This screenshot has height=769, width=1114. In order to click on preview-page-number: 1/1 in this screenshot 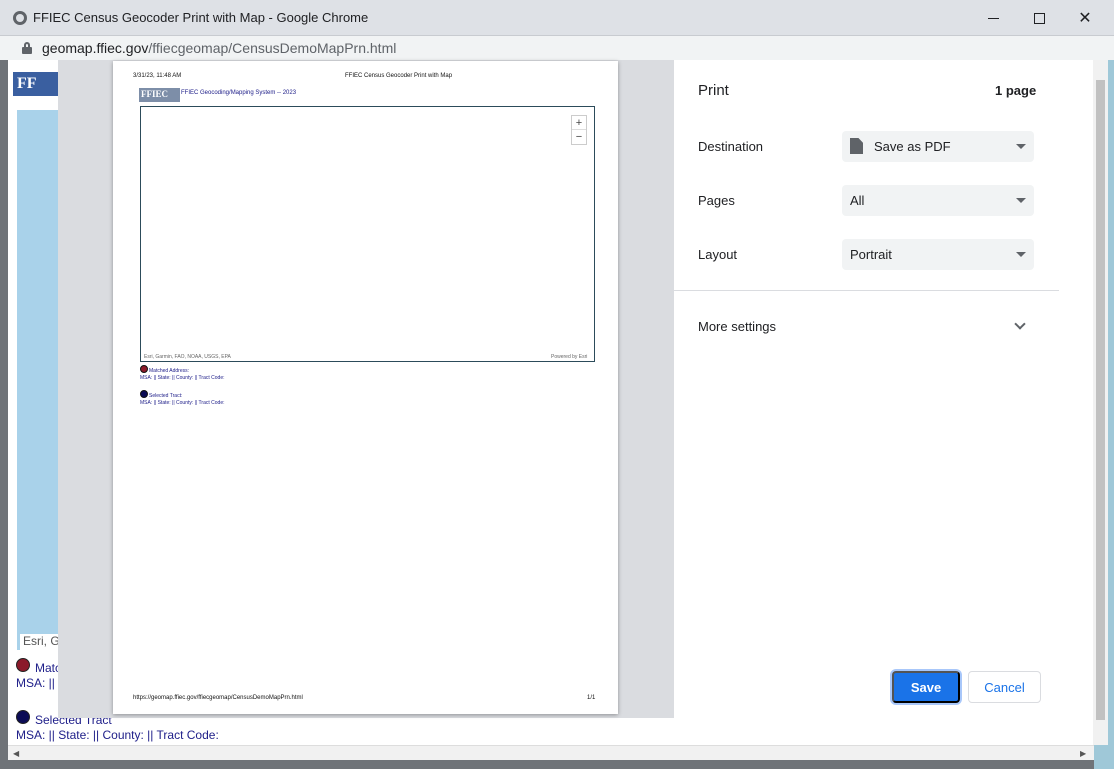, I will do `click(591, 698)`.